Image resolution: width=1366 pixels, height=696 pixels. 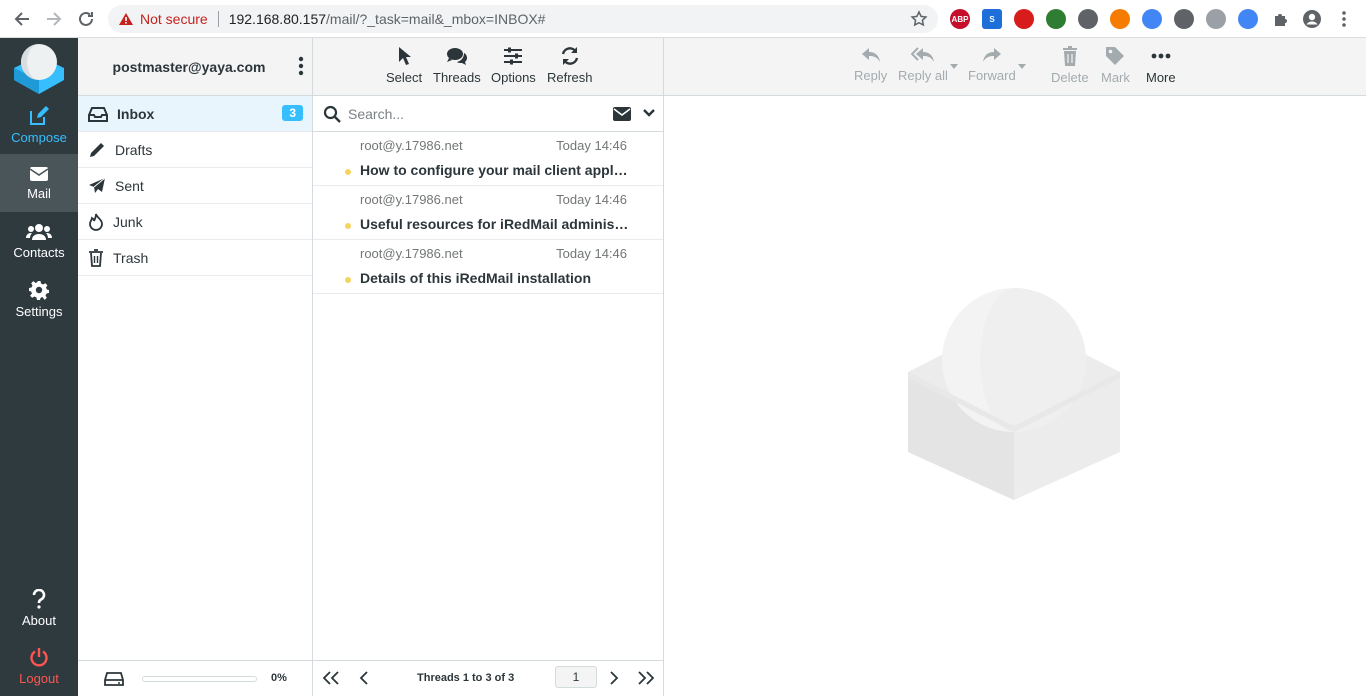 I want to click on extension-2-icon: S, so click(x=992, y=19).